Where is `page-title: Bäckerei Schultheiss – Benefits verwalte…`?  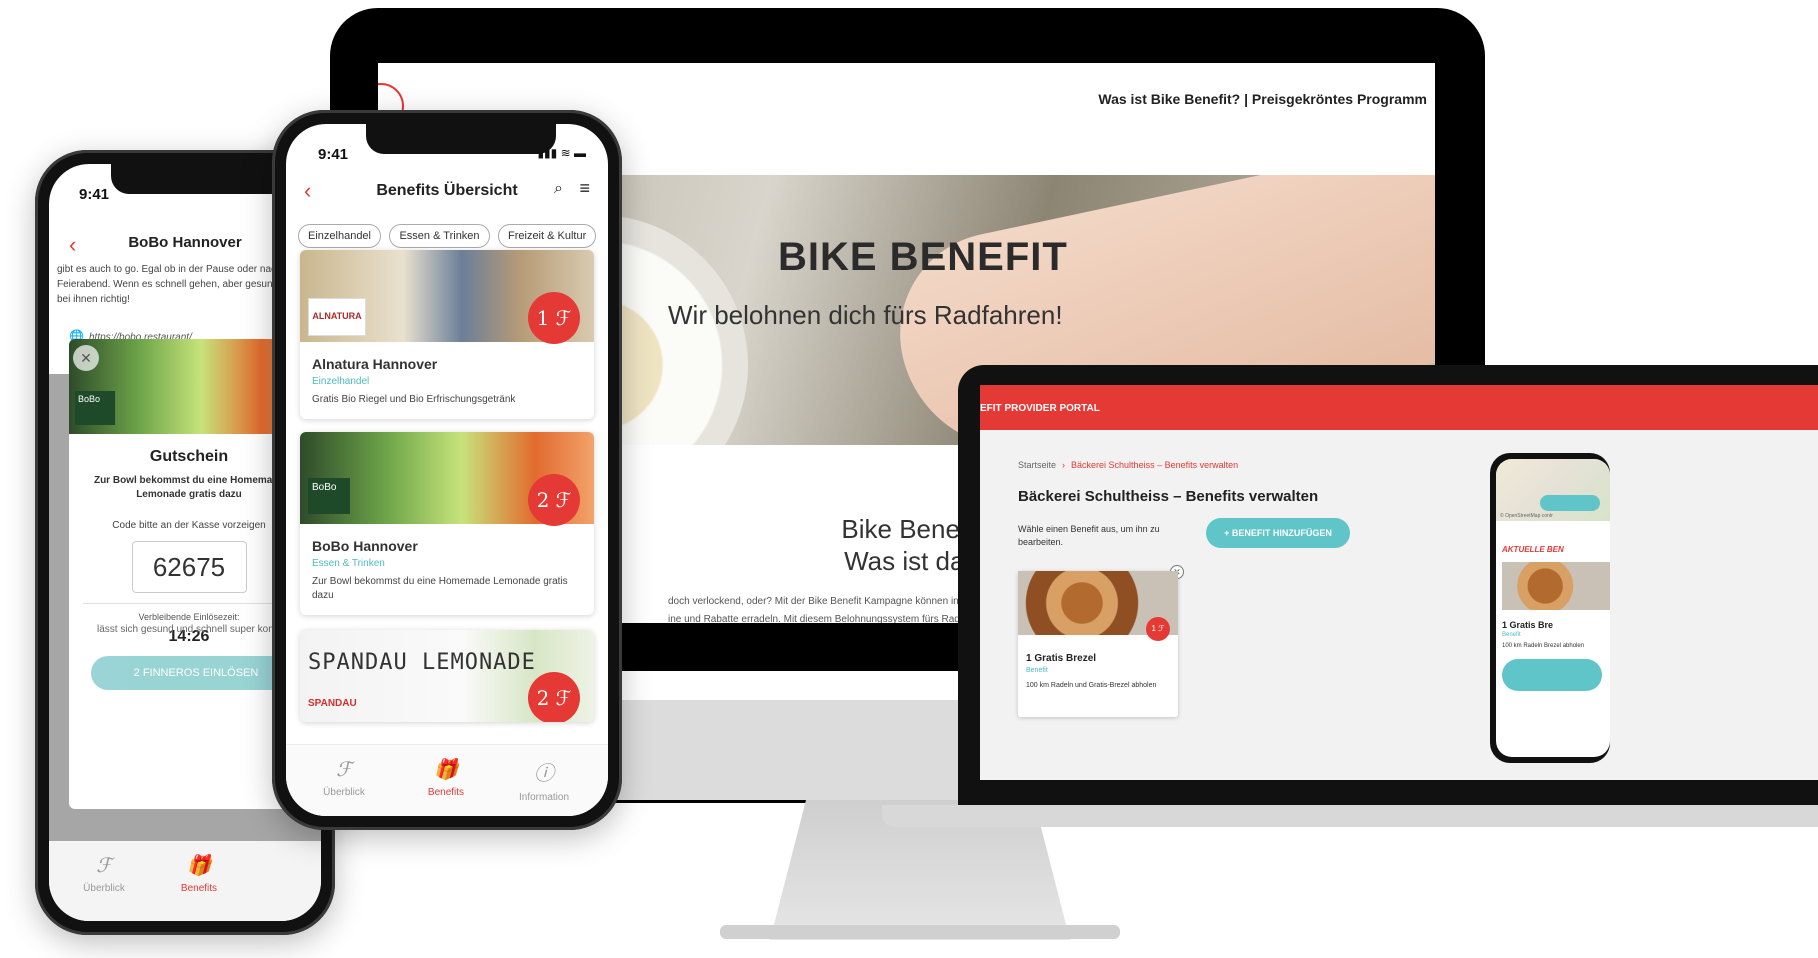
page-title: Bäckerei Schultheiss – Benefits verwalte… is located at coordinates (1168, 496).